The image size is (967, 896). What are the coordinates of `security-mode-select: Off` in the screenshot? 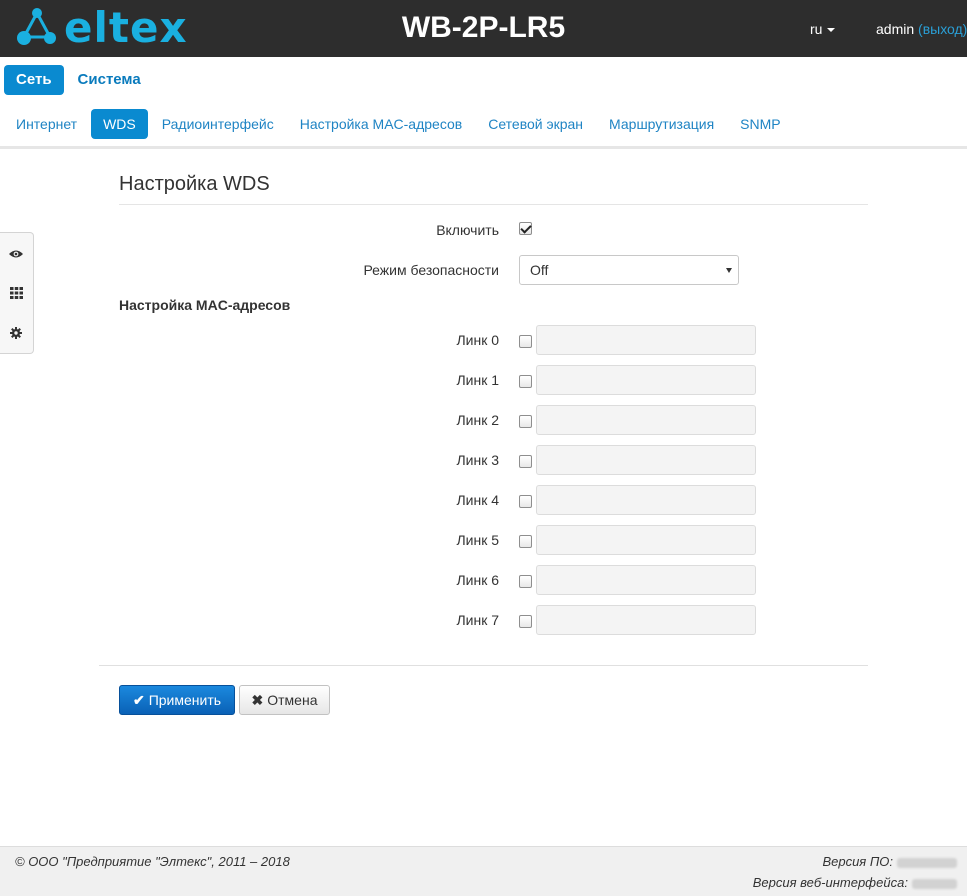 It's located at (629, 270).